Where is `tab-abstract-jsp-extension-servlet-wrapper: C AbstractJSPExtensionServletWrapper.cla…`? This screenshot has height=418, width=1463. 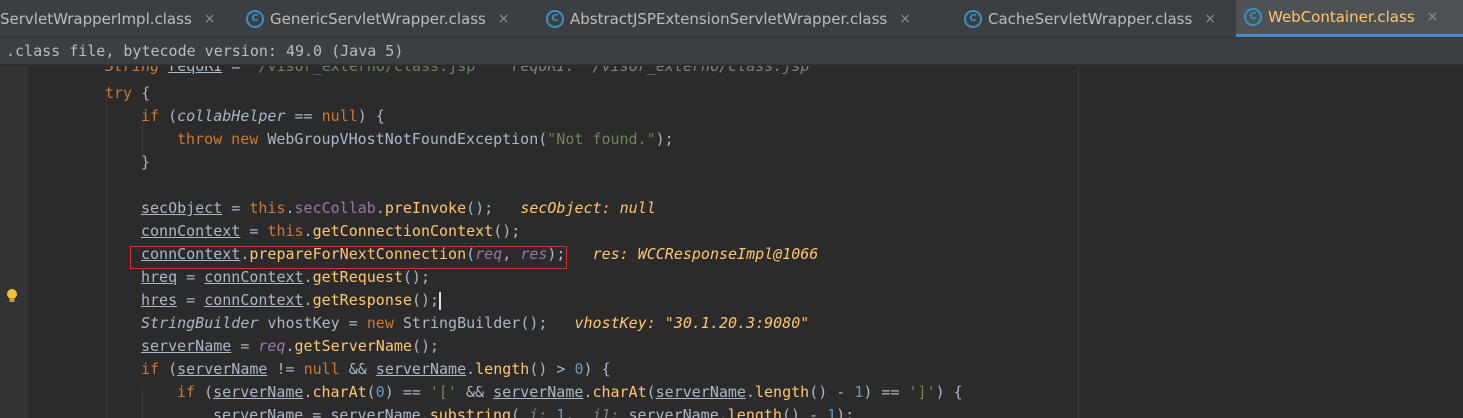
tab-abstract-jsp-extension-servlet-wrapper: C AbstractJSPExtensionServletWrapper.cla… is located at coordinates (747, 18).